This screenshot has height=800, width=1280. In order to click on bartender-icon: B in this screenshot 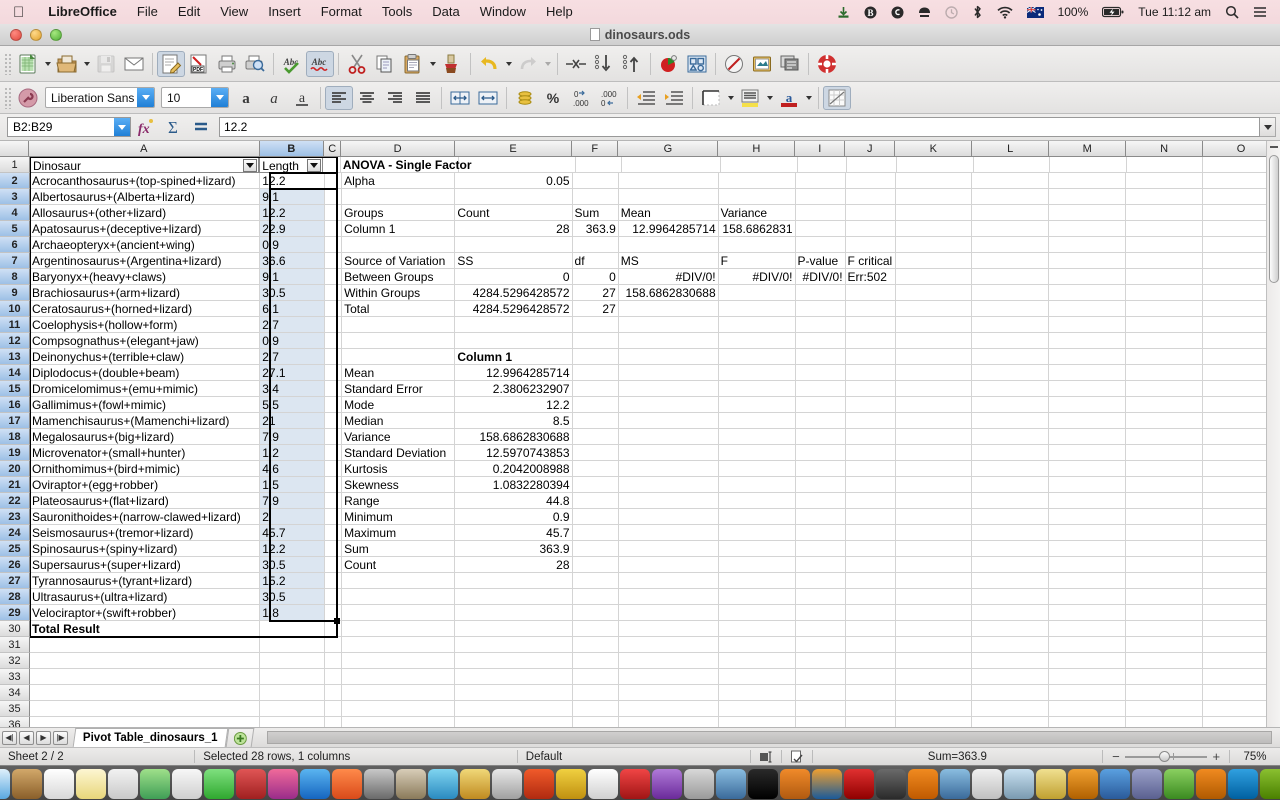, I will do `click(870, 12)`.